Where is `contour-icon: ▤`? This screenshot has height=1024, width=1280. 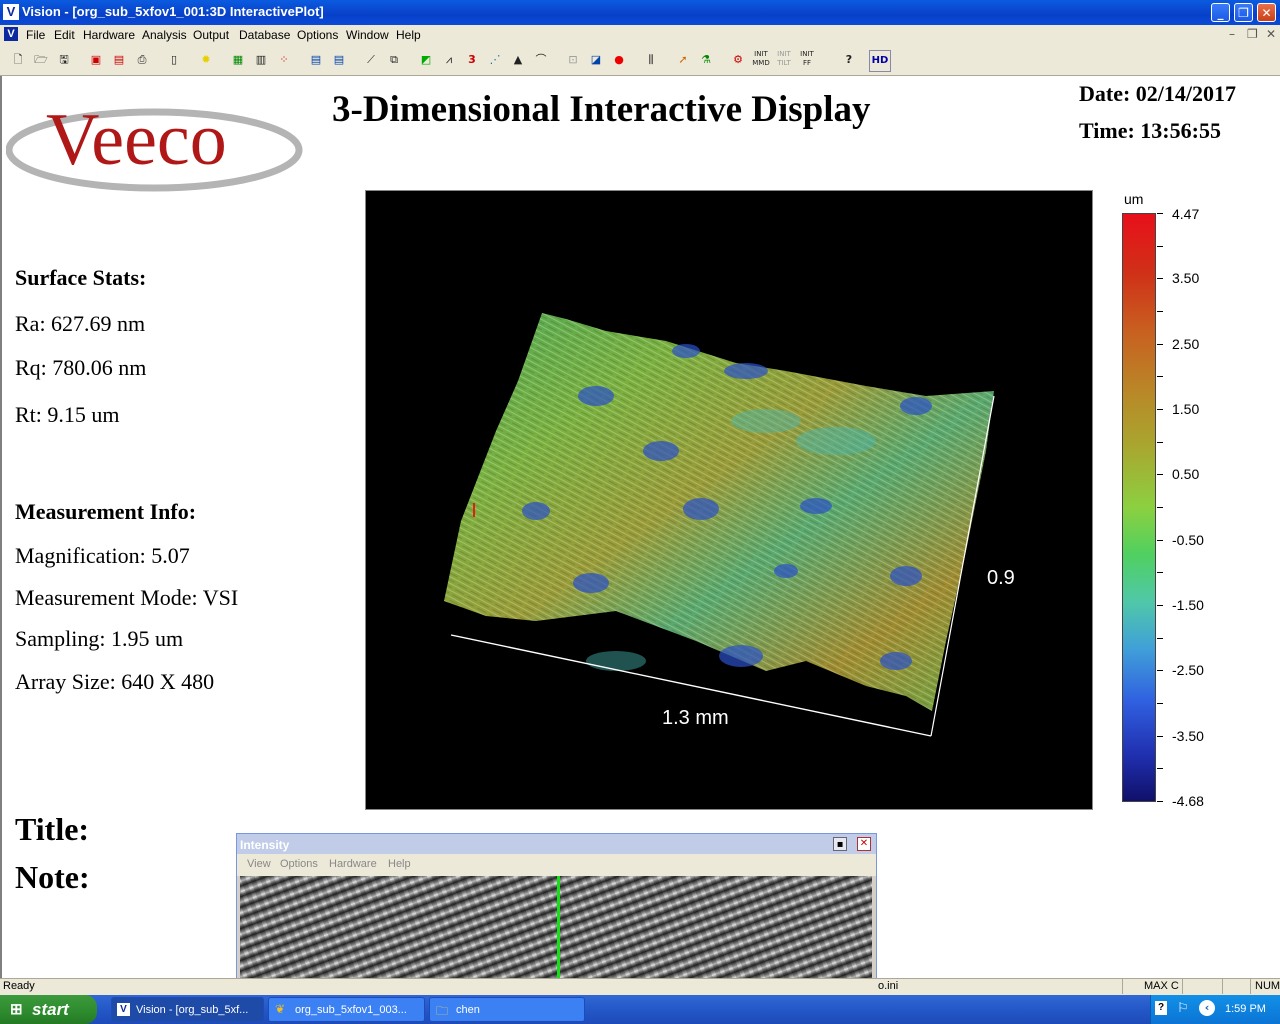
contour-icon: ▤ is located at coordinates (316, 60).